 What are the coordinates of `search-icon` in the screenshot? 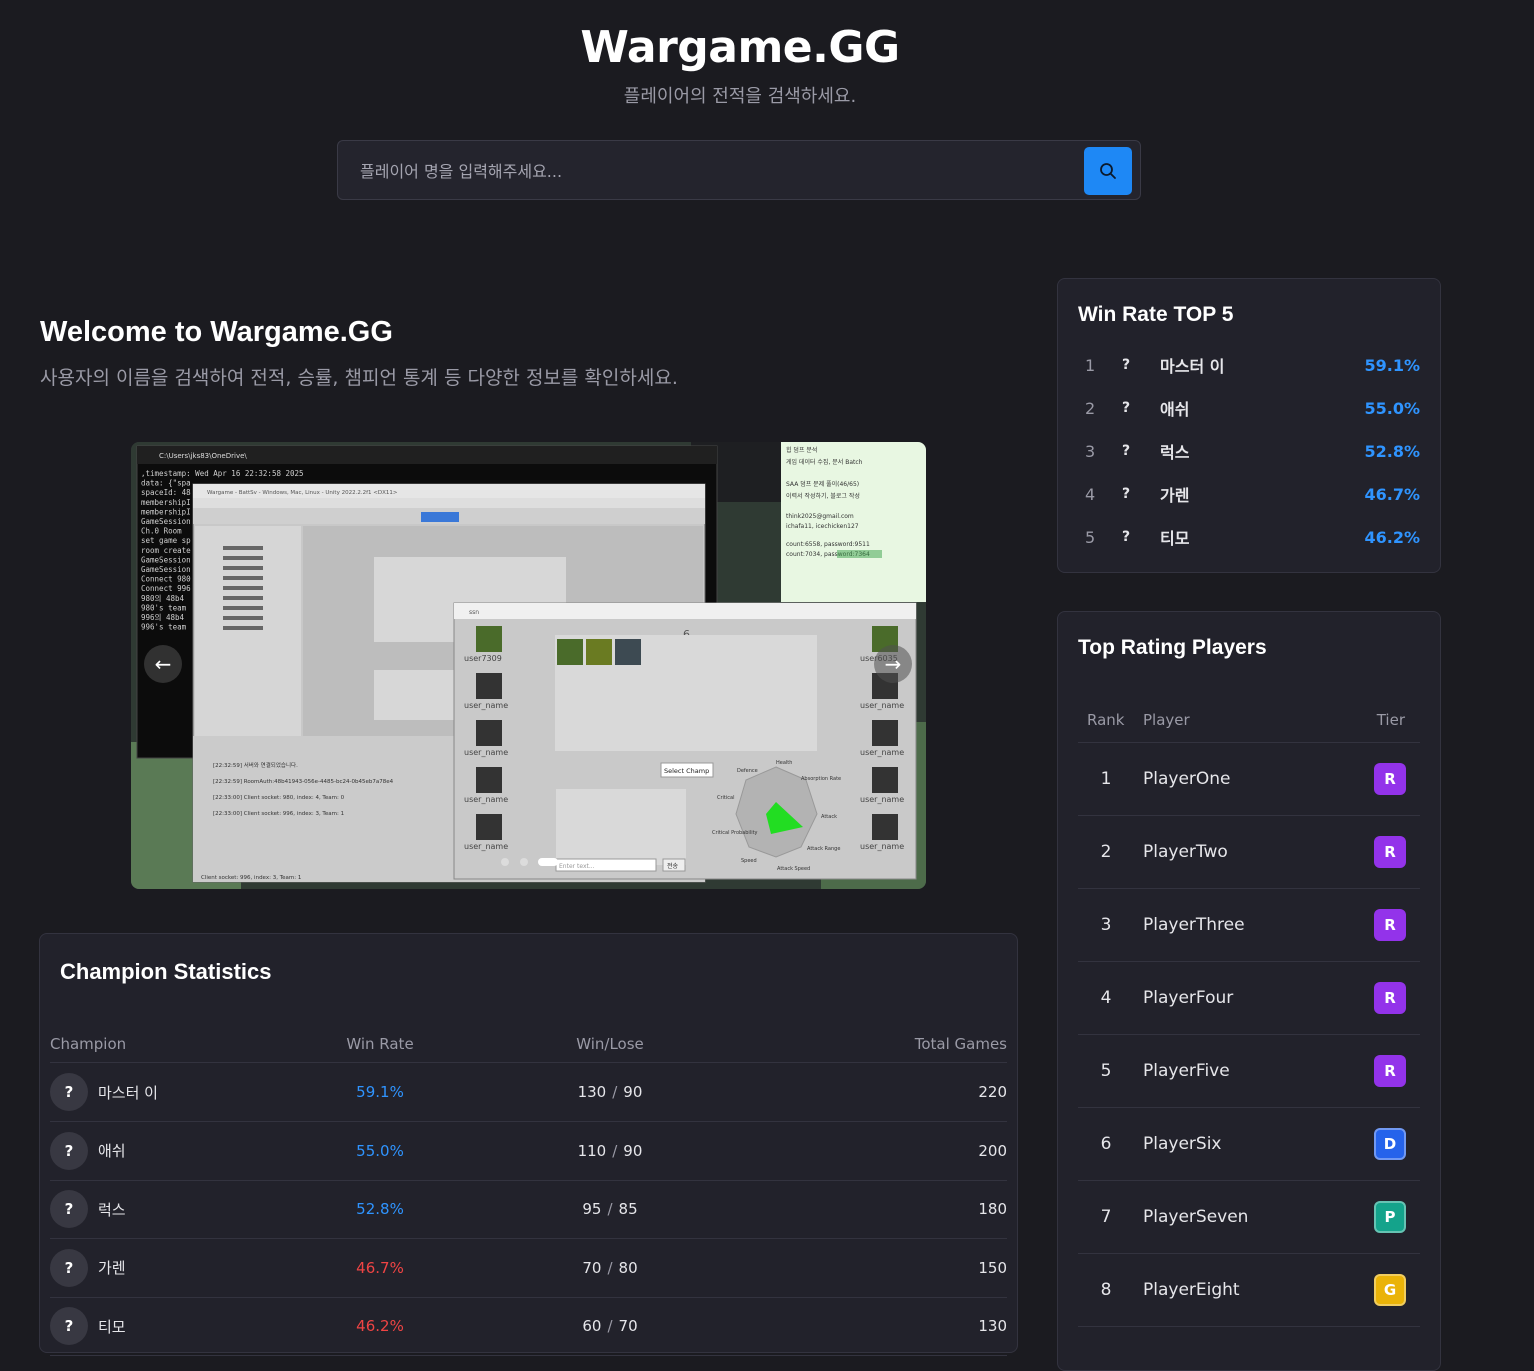 It's located at (1108, 171).